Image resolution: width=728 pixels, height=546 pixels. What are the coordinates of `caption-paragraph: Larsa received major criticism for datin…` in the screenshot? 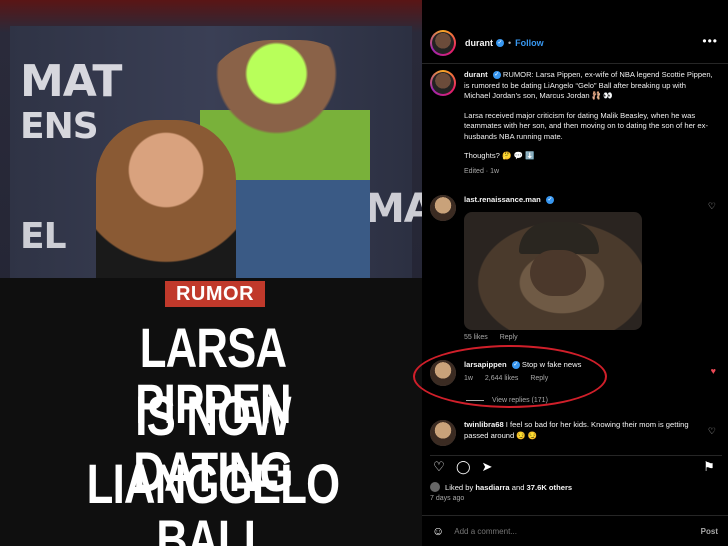 It's located at (586, 125).